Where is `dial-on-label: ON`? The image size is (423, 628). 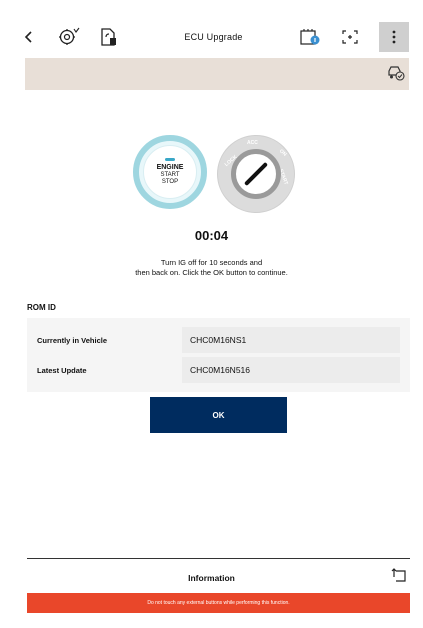
dial-on-label: ON is located at coordinates (282, 153).